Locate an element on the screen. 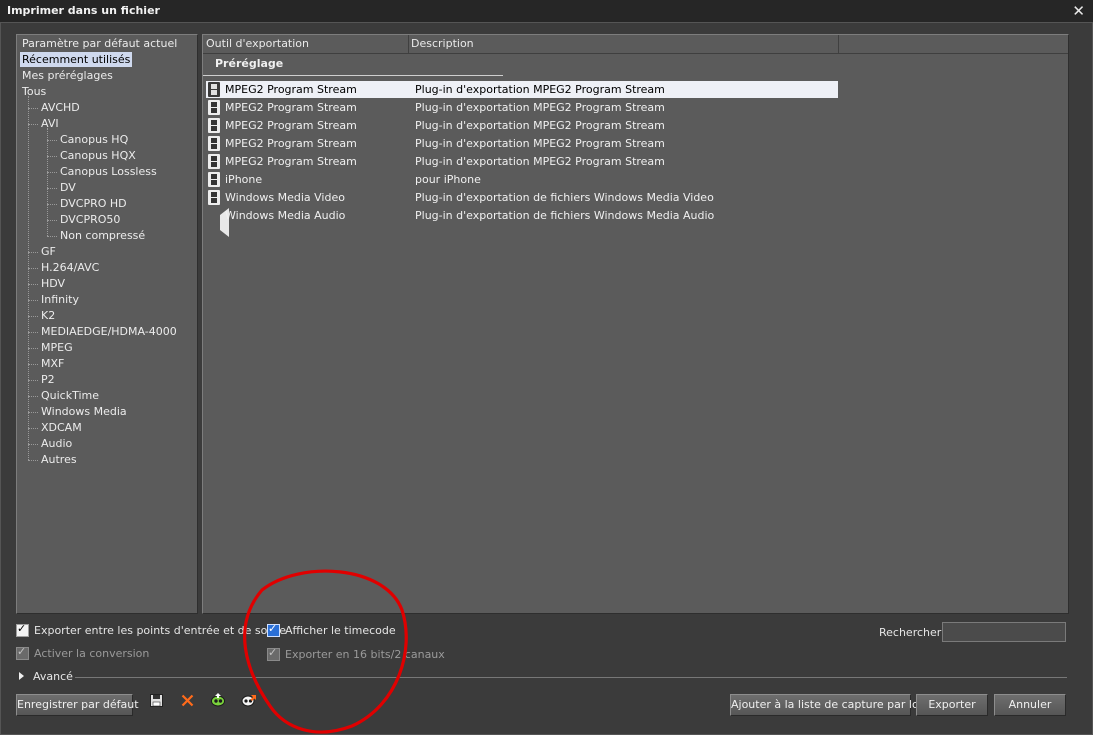 The image size is (1093, 735). tree-item: MEDIAEDGE/HDMA-4000 is located at coordinates (109, 331).